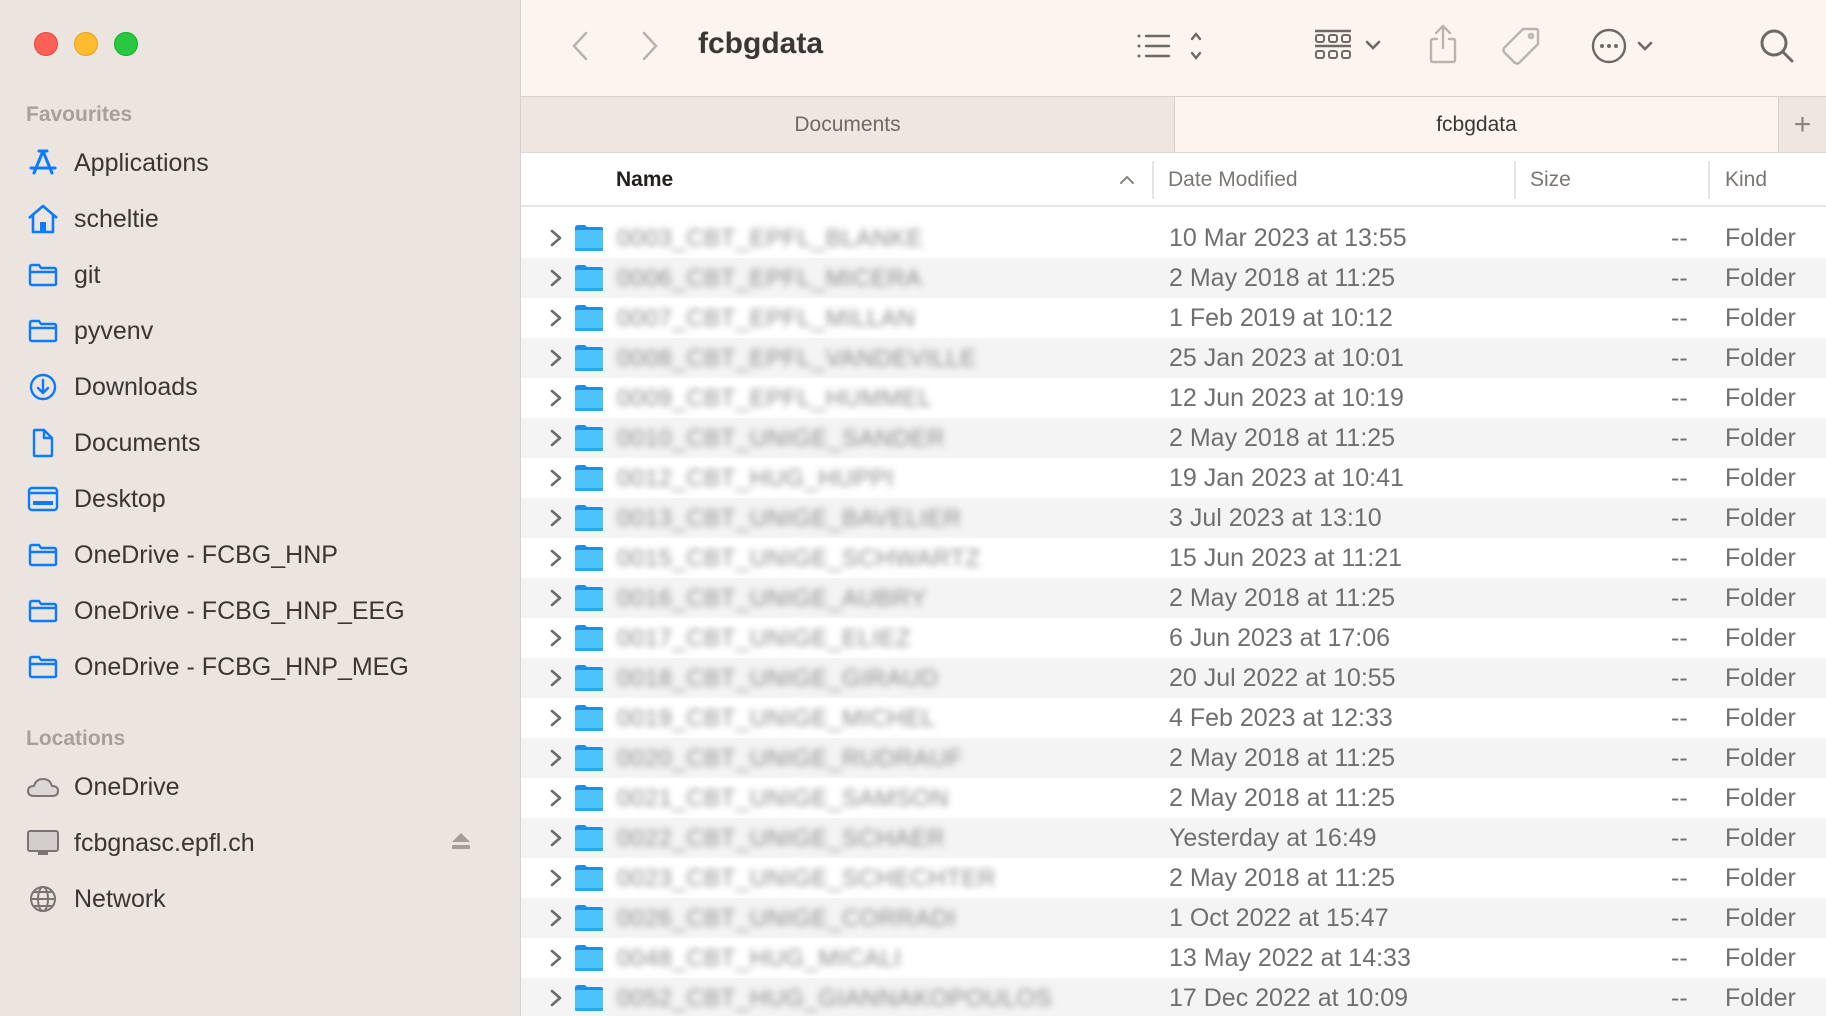 This screenshot has height=1016, width=1826. Describe the element at coordinates (261, 787) in the screenshot. I see `sidebar-item-onedrive: OneDrive` at that location.